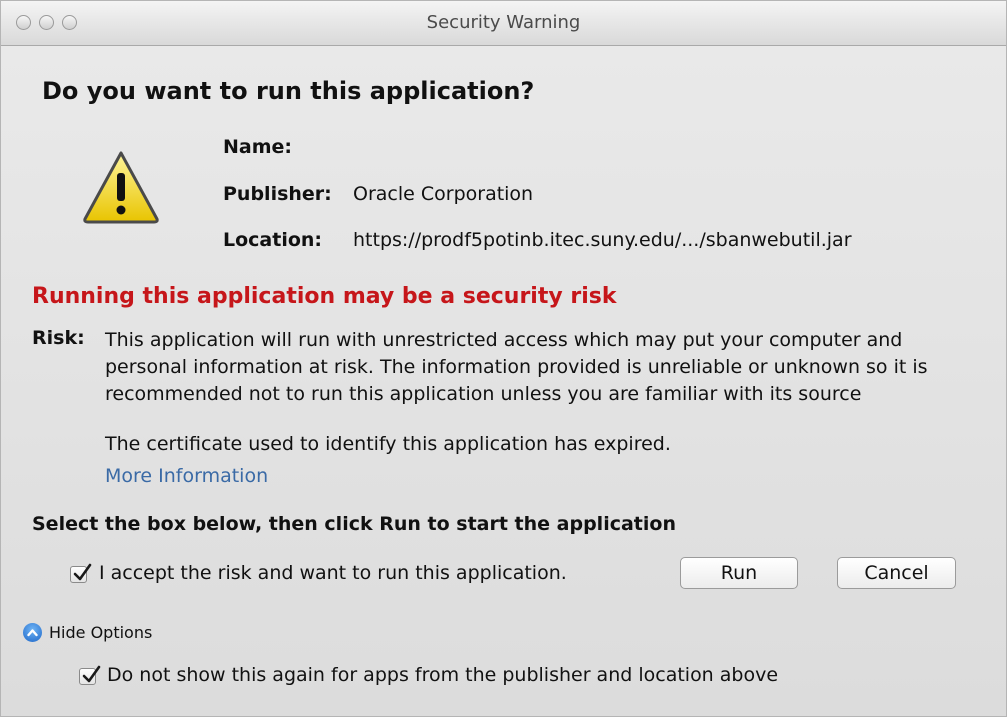 The image size is (1007, 717). Describe the element at coordinates (273, 240) in the screenshot. I see `location-label: Location:` at that location.